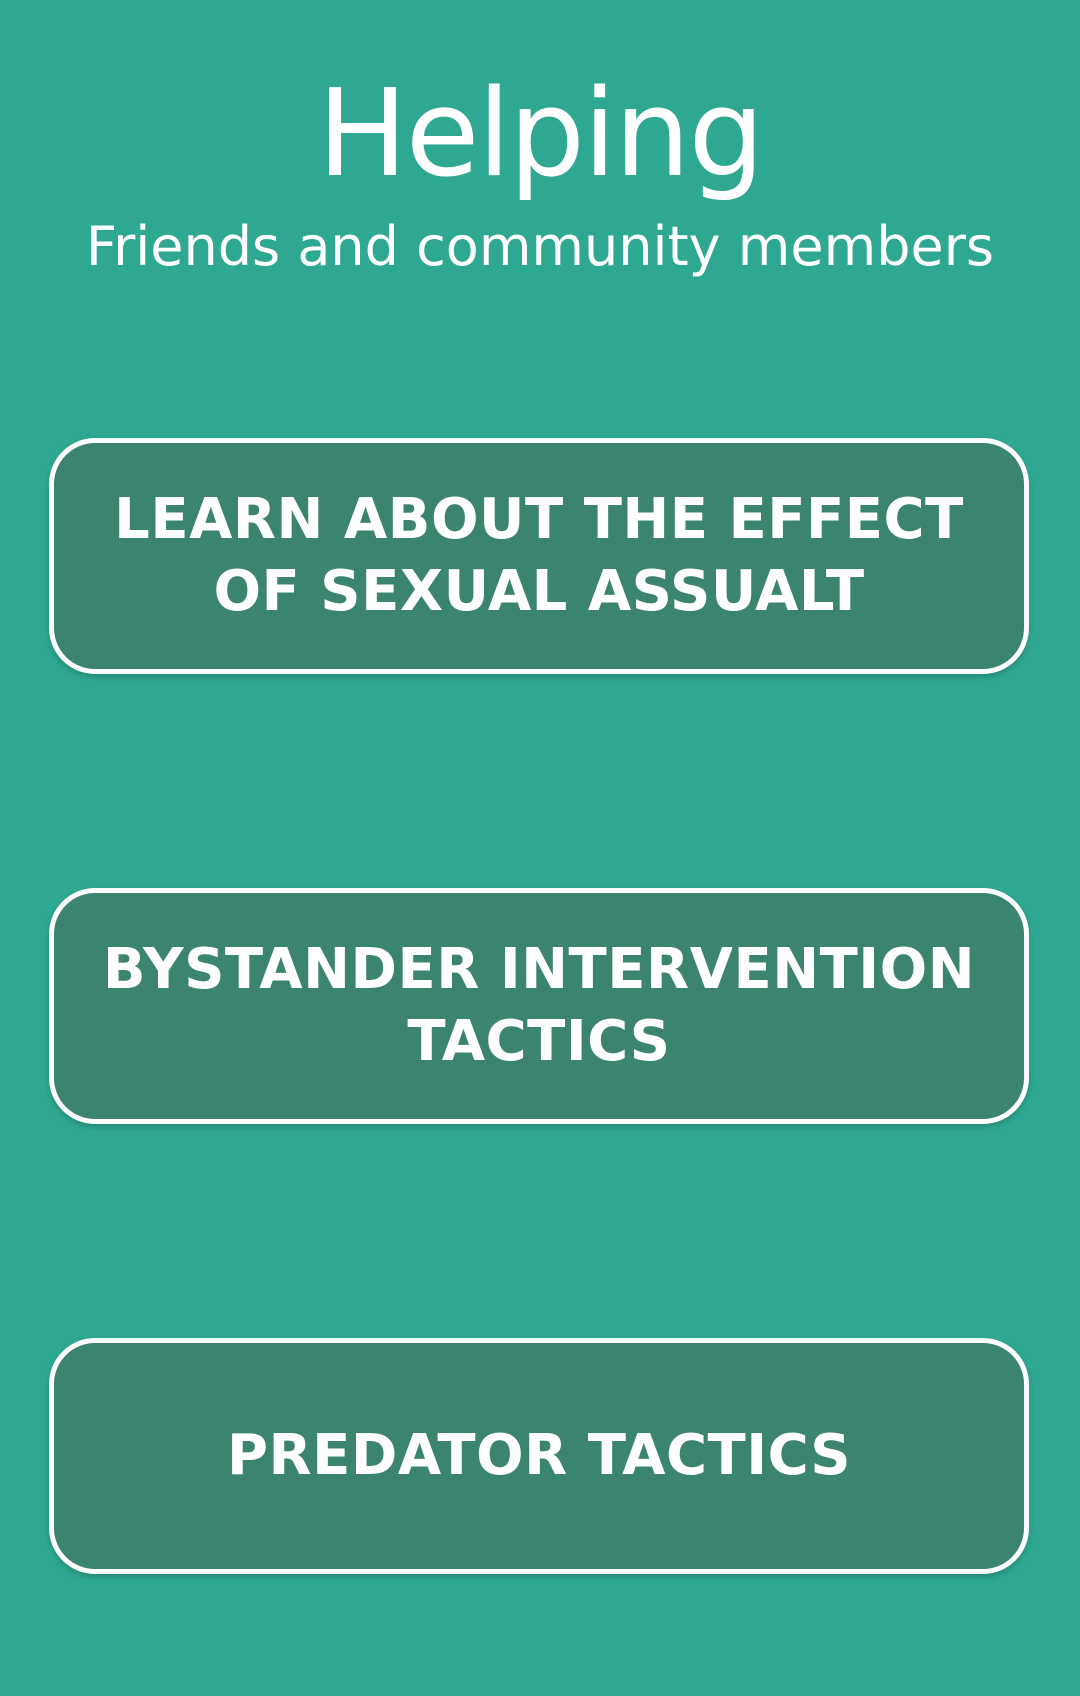  I want to click on bystander-intervention-button: BYSTANDER INTERVENTION TACTICS, so click(539, 1006).